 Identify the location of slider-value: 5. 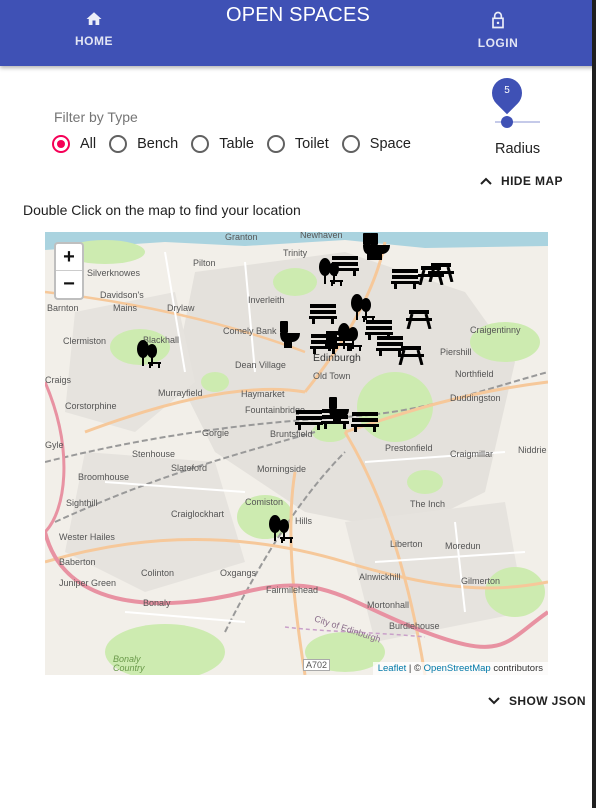
(507, 90).